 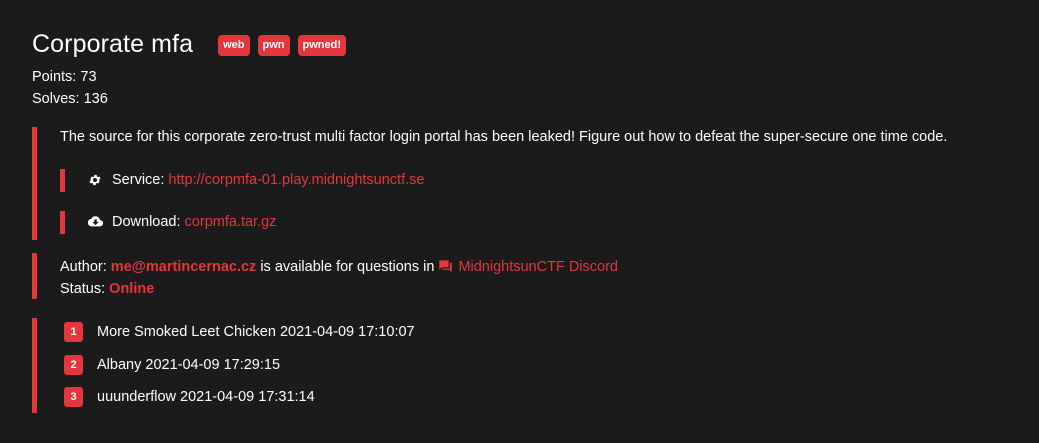 I want to click on chat-icon, so click(x=445, y=265).